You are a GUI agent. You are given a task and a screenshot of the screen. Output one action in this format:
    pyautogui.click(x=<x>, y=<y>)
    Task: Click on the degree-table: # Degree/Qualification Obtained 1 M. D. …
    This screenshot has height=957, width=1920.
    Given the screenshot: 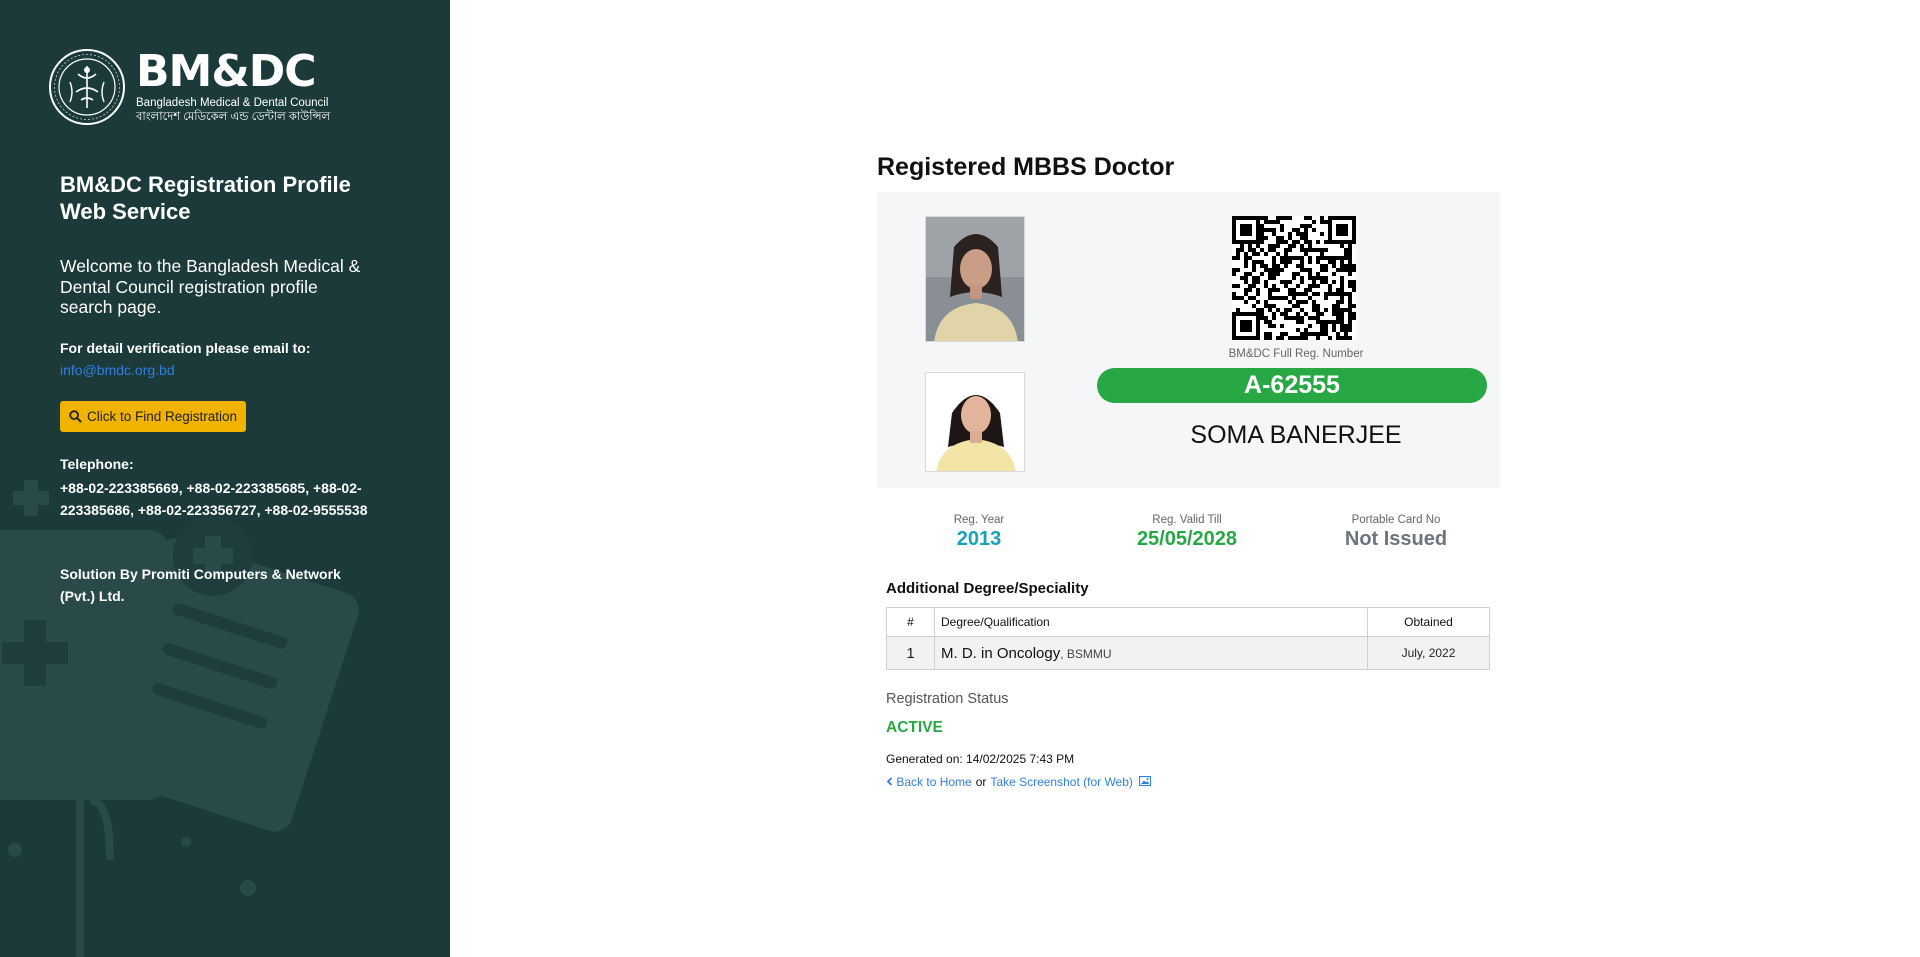 What is the action you would take?
    pyautogui.click(x=1188, y=638)
    